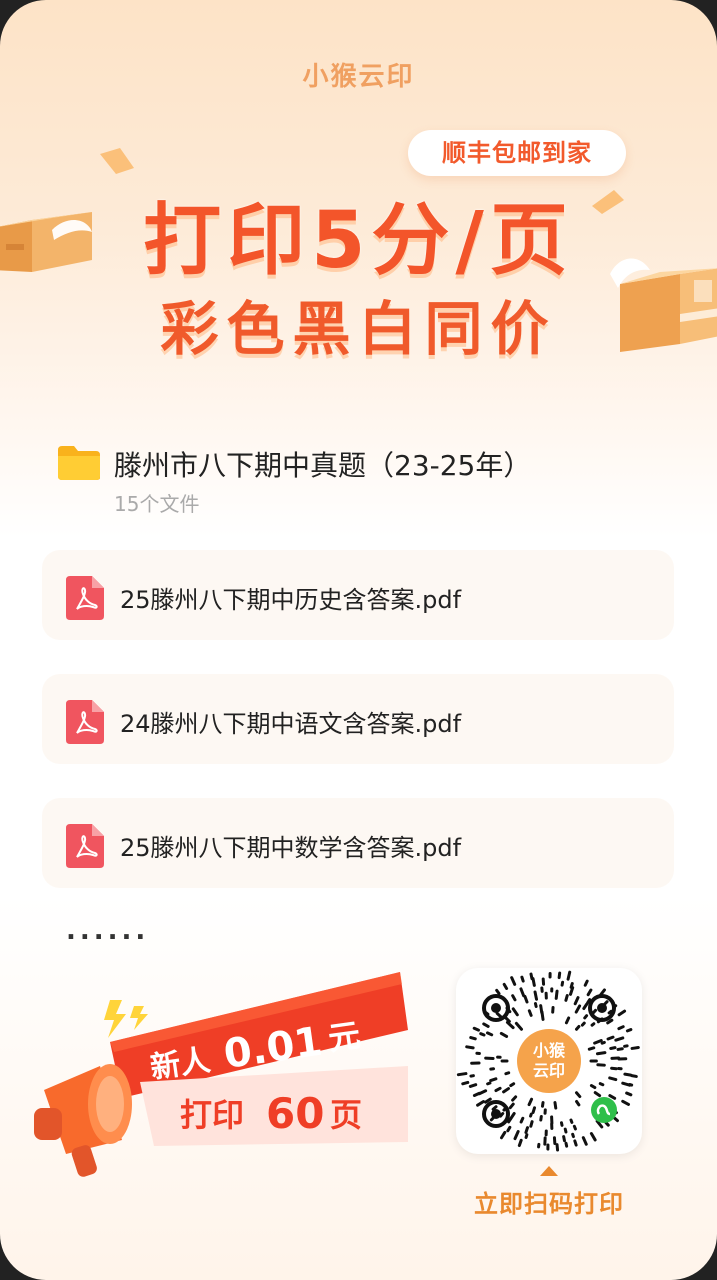 The height and width of the screenshot is (1280, 717). Describe the element at coordinates (291, 848) in the screenshot. I see `file-name: 25滕州八下期中数学含答案.pdf` at that location.